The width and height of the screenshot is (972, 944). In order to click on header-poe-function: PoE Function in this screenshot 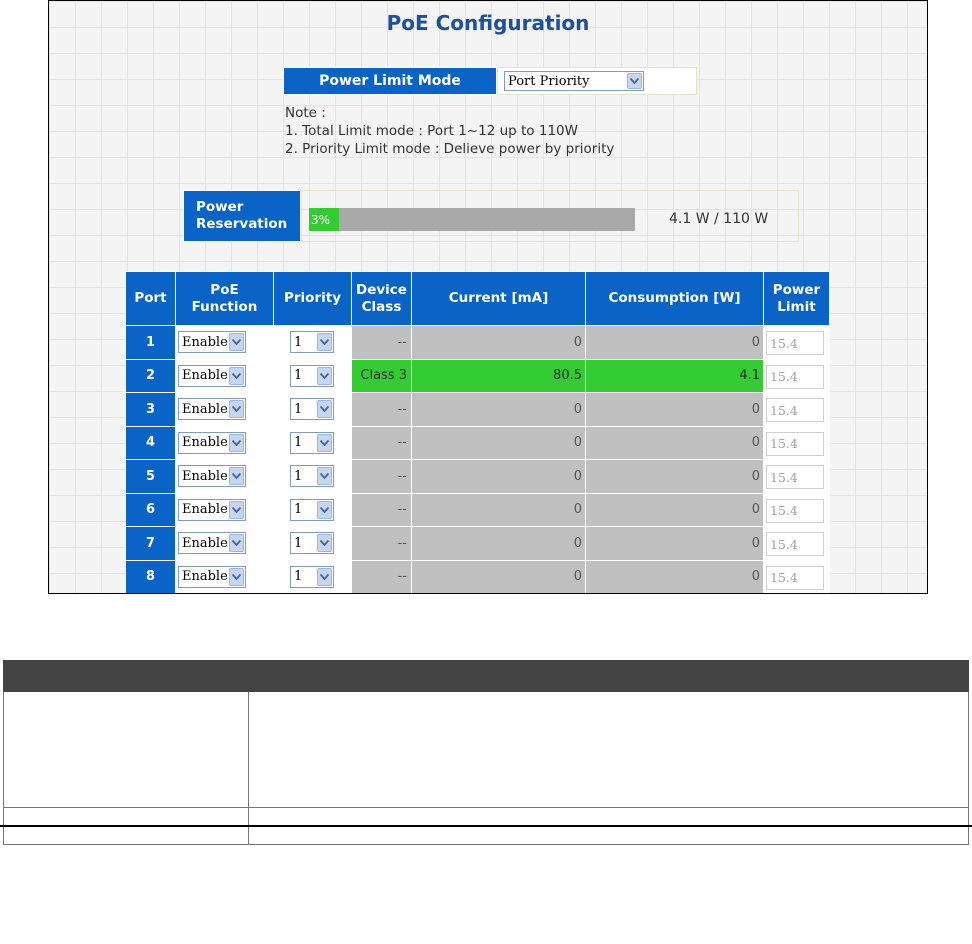, I will do `click(224, 298)`.